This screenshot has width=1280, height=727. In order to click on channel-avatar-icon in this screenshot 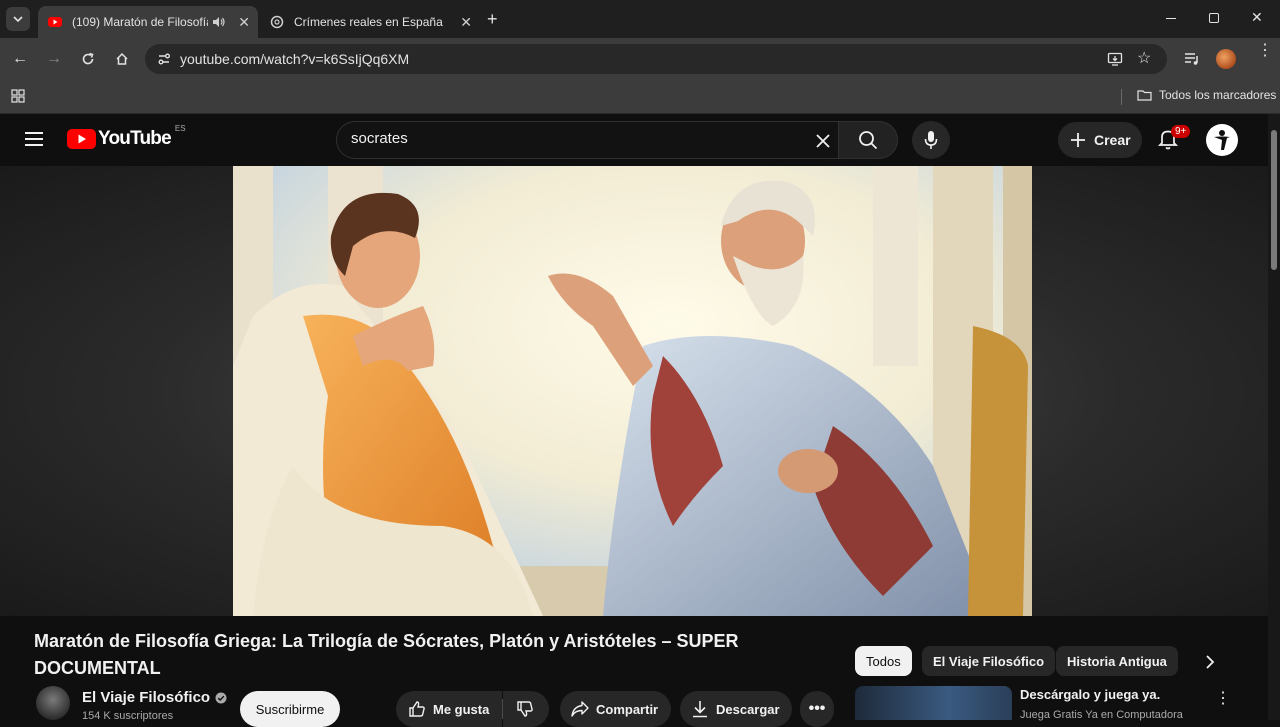, I will do `click(1222, 140)`.